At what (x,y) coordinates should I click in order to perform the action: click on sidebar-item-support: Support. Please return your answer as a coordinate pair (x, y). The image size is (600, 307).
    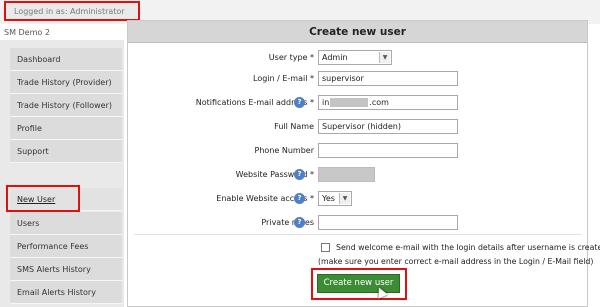
    Looking at the image, I should click on (66, 151).